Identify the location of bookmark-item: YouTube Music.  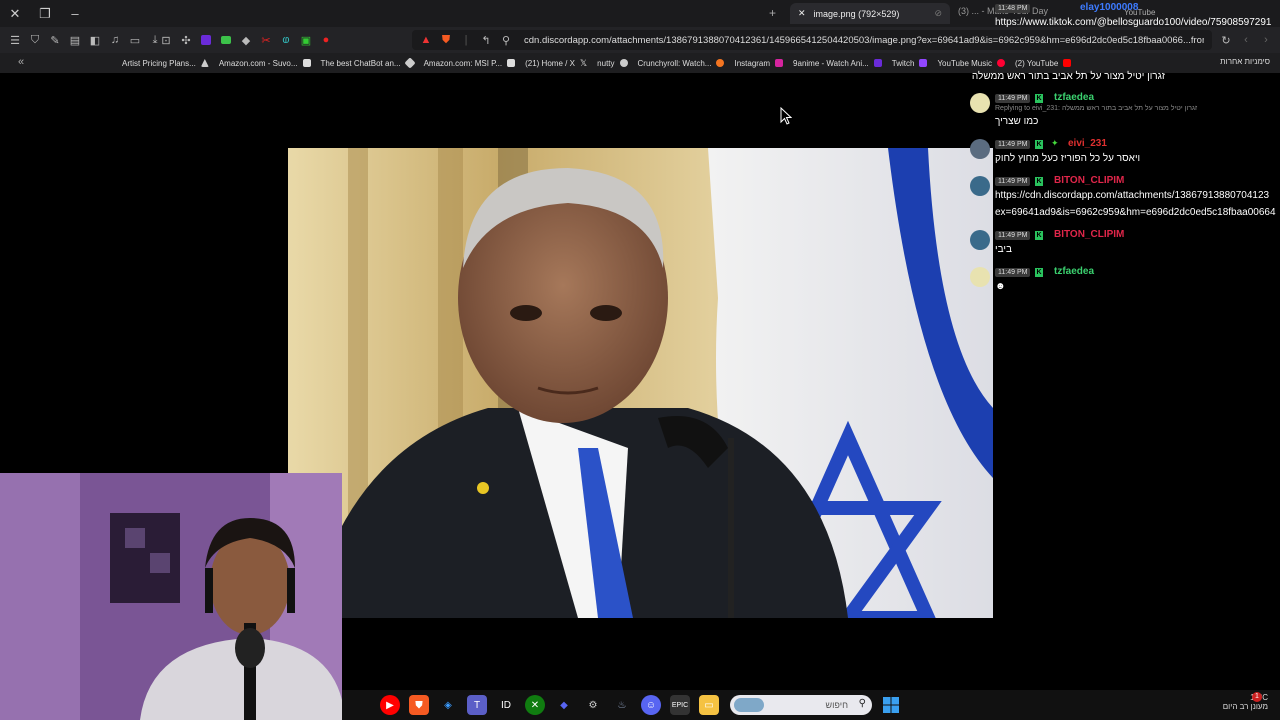
(971, 63).